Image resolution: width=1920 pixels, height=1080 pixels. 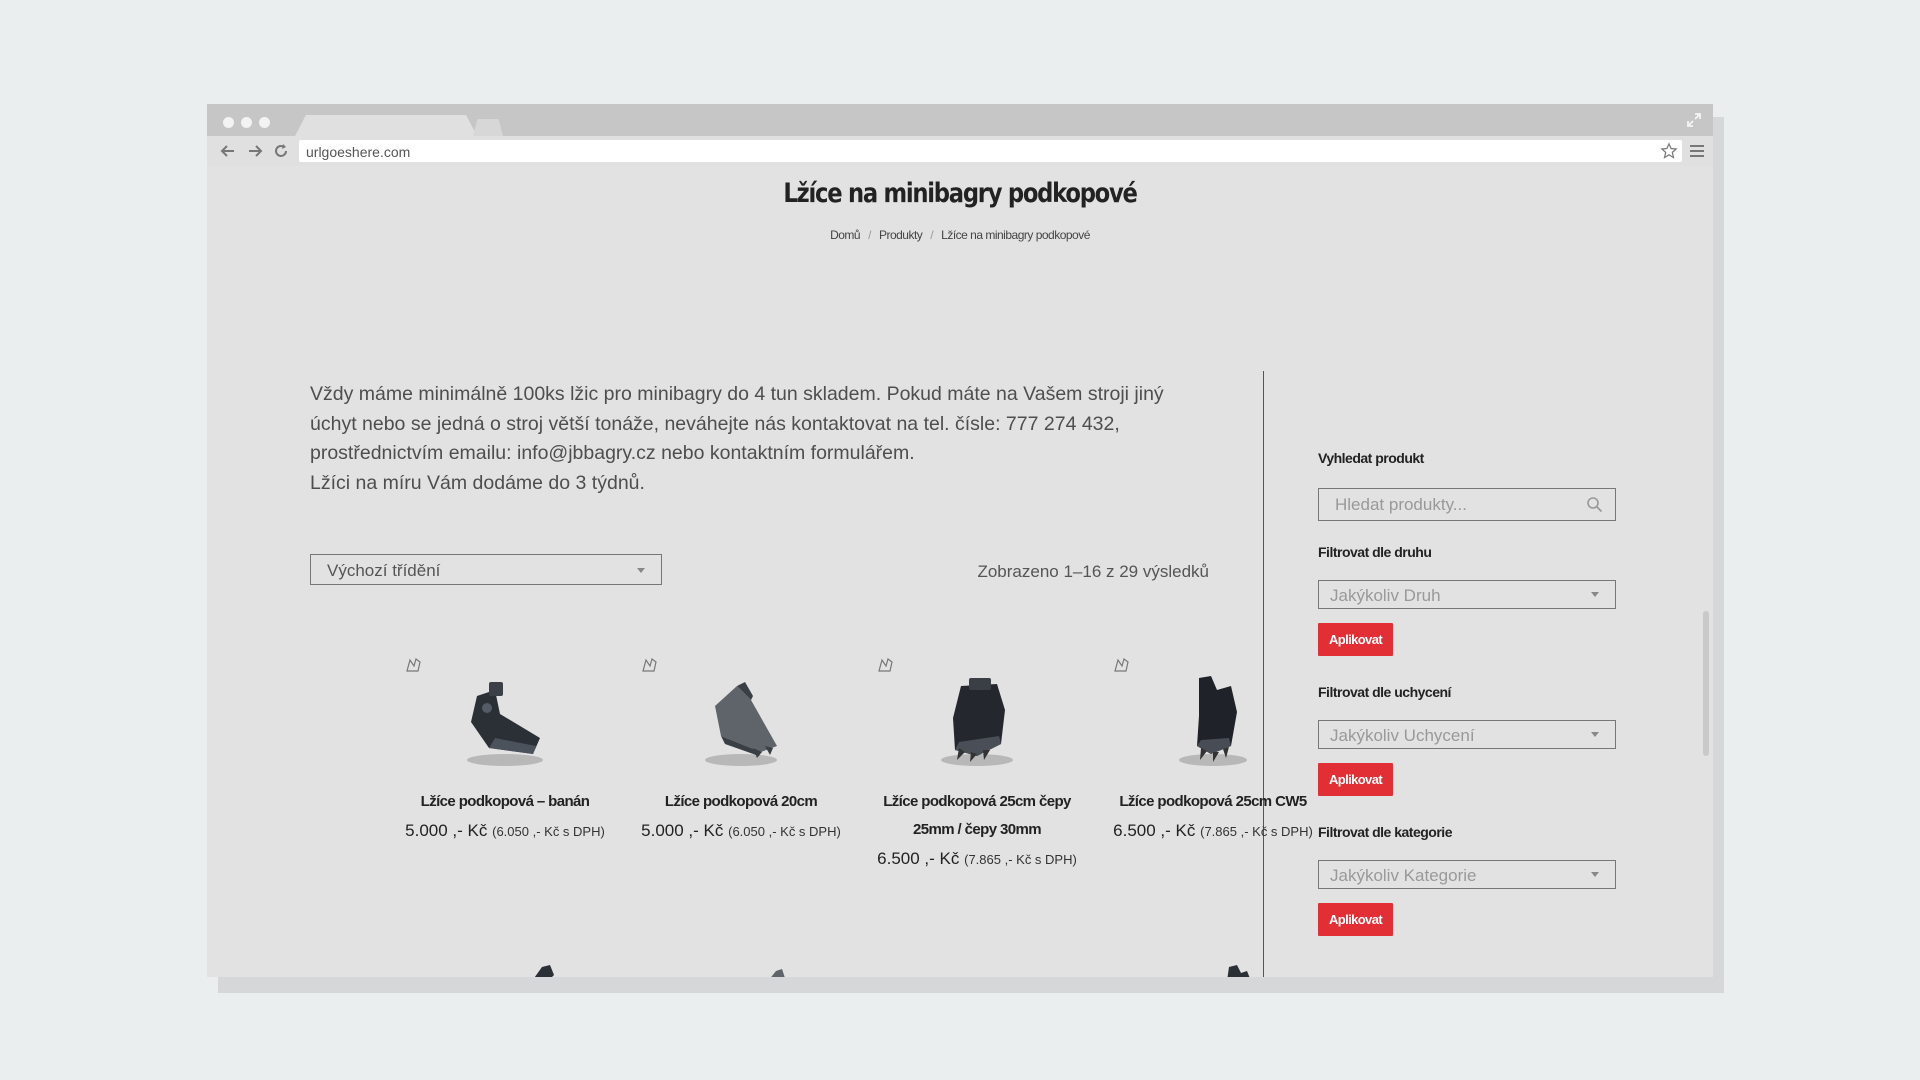 I want to click on breadcrumb-current: Lžíce na minibagry podkopové, so click(x=1015, y=235).